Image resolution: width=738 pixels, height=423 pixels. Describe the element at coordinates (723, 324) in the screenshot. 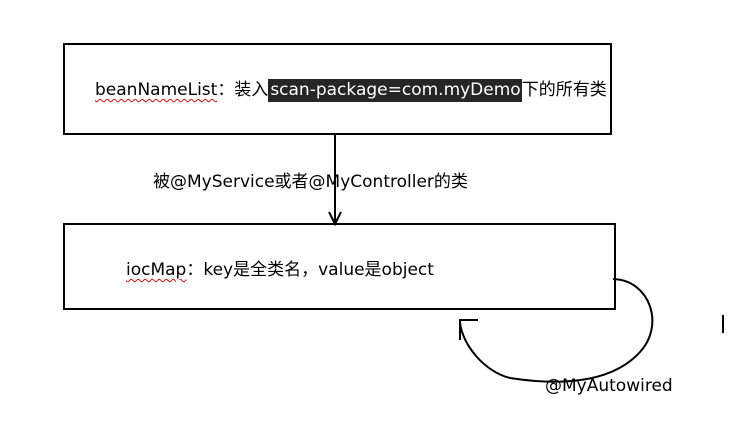

I see `text-cursor` at that location.